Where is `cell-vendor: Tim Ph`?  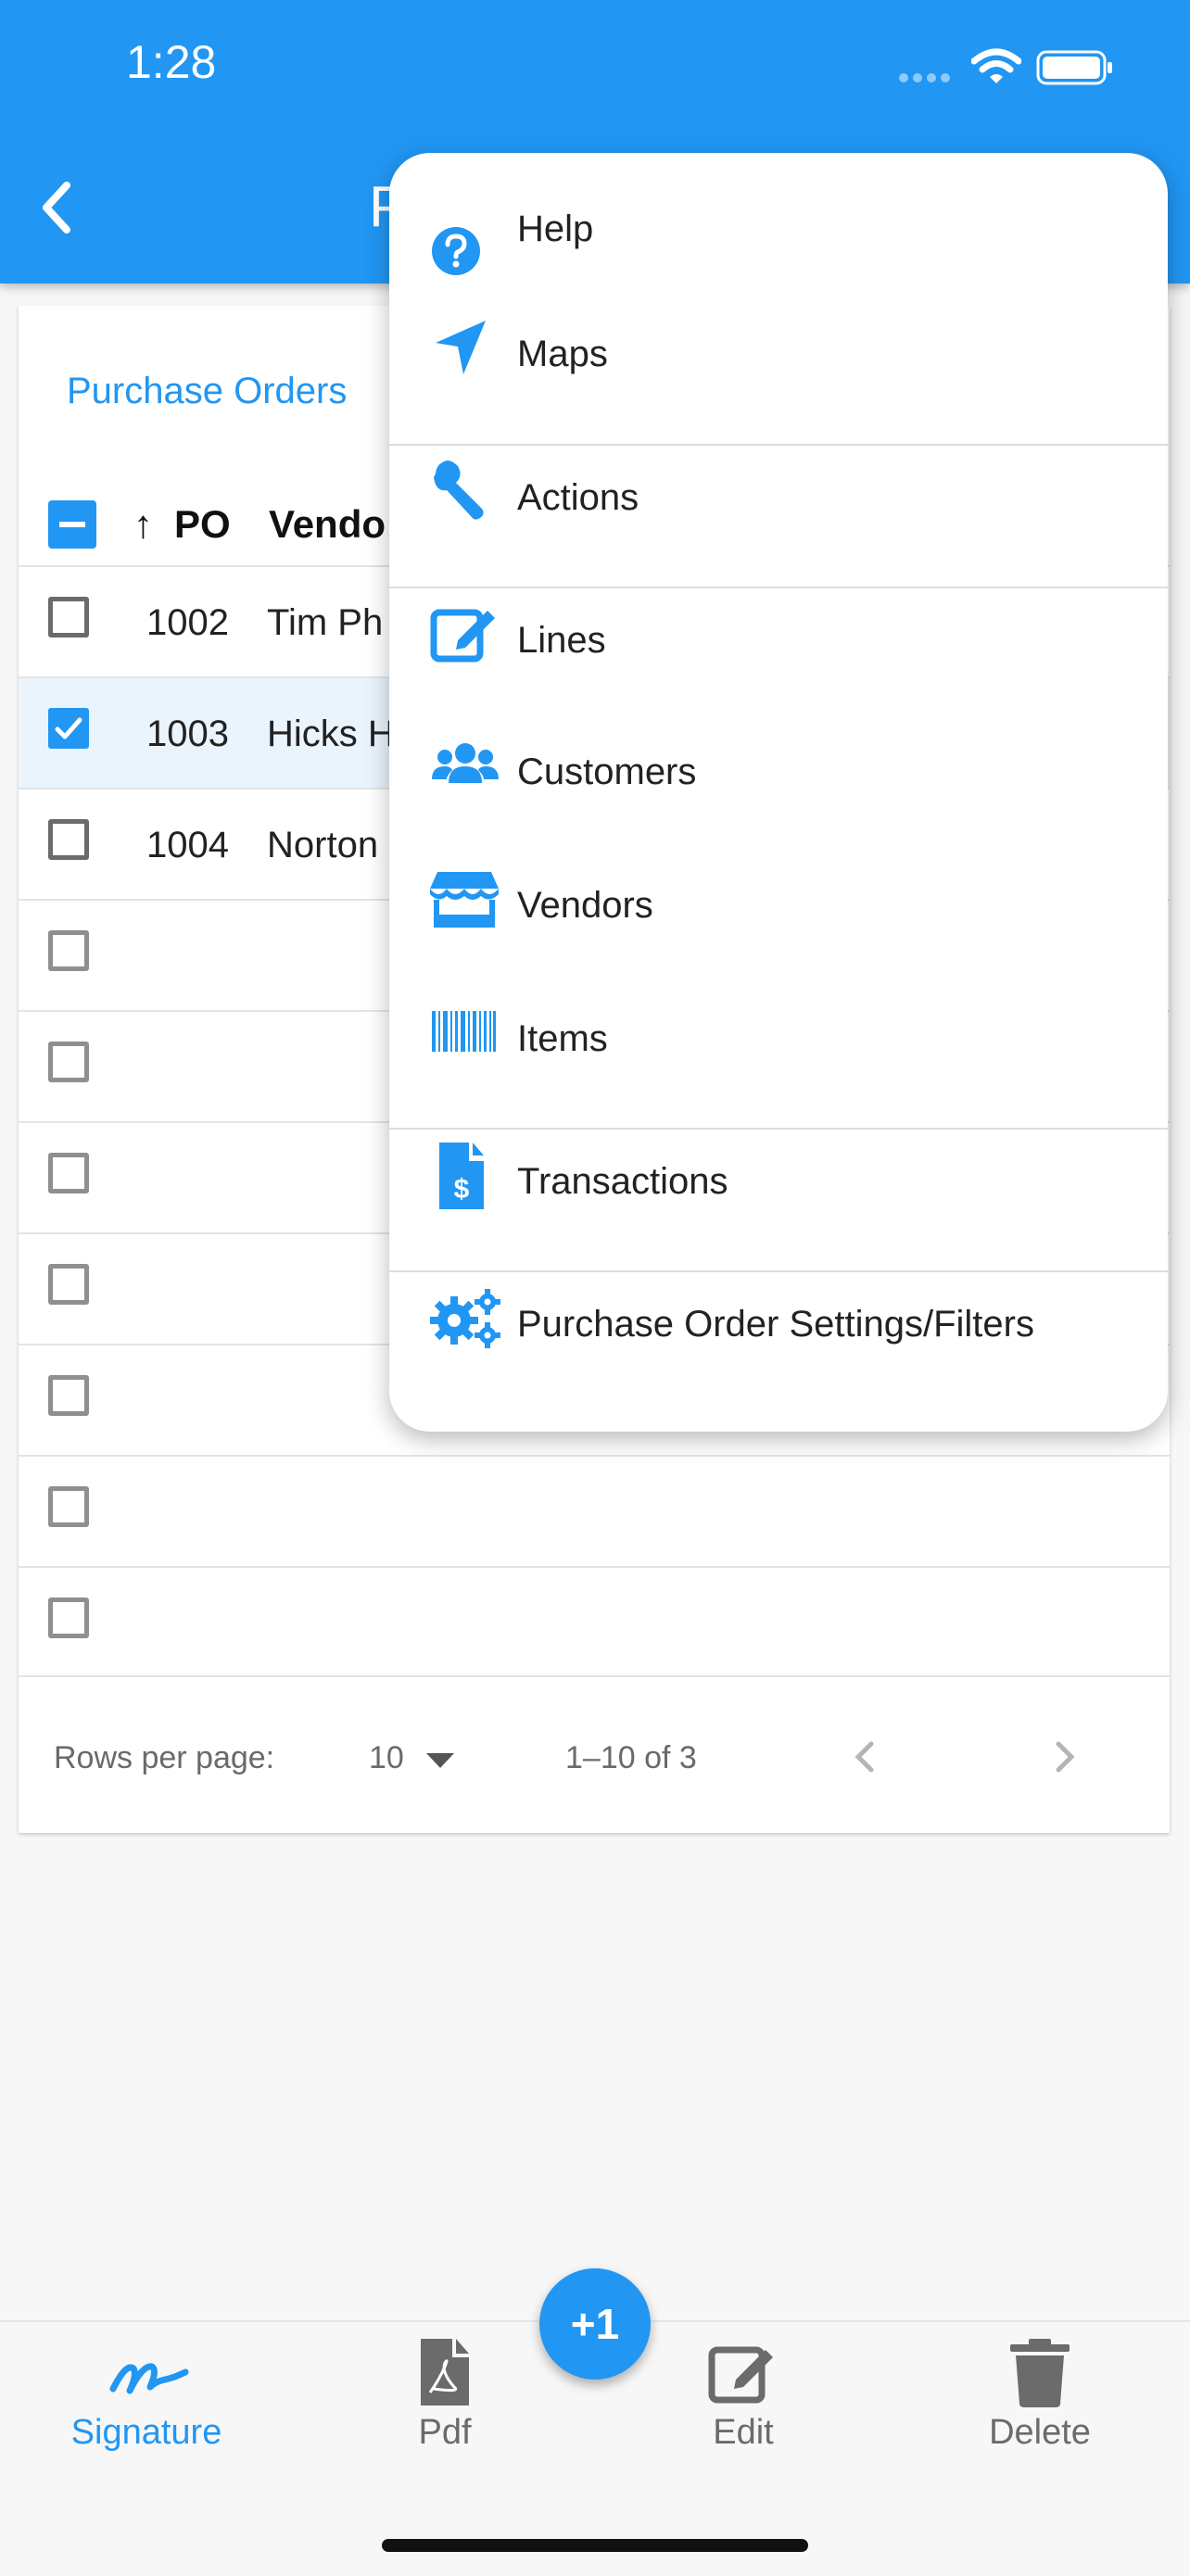
cell-vendor: Tim Ph is located at coordinates (325, 622).